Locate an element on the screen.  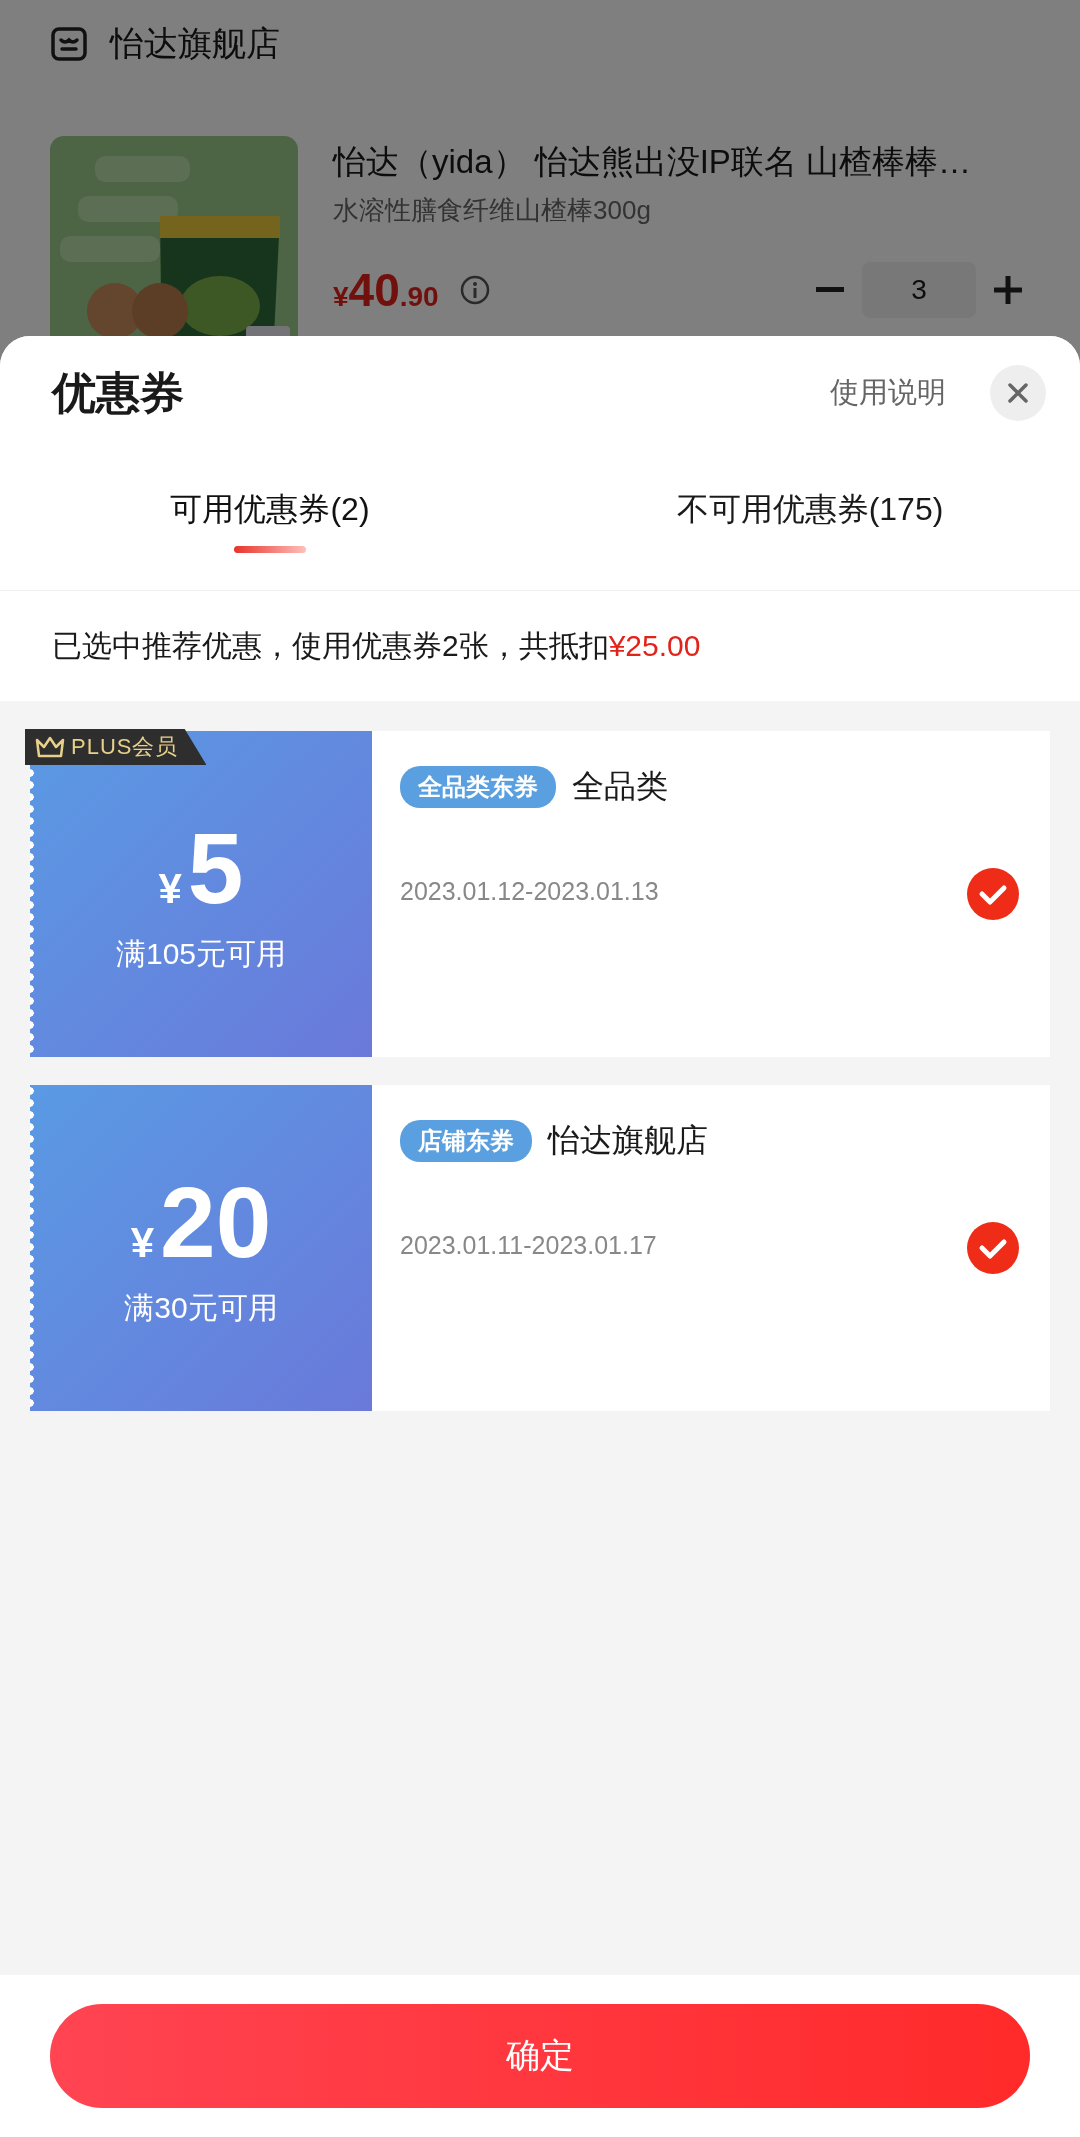
coupon-dates: 2023.01.11-2023.01.17 is located at coordinates (528, 1245).